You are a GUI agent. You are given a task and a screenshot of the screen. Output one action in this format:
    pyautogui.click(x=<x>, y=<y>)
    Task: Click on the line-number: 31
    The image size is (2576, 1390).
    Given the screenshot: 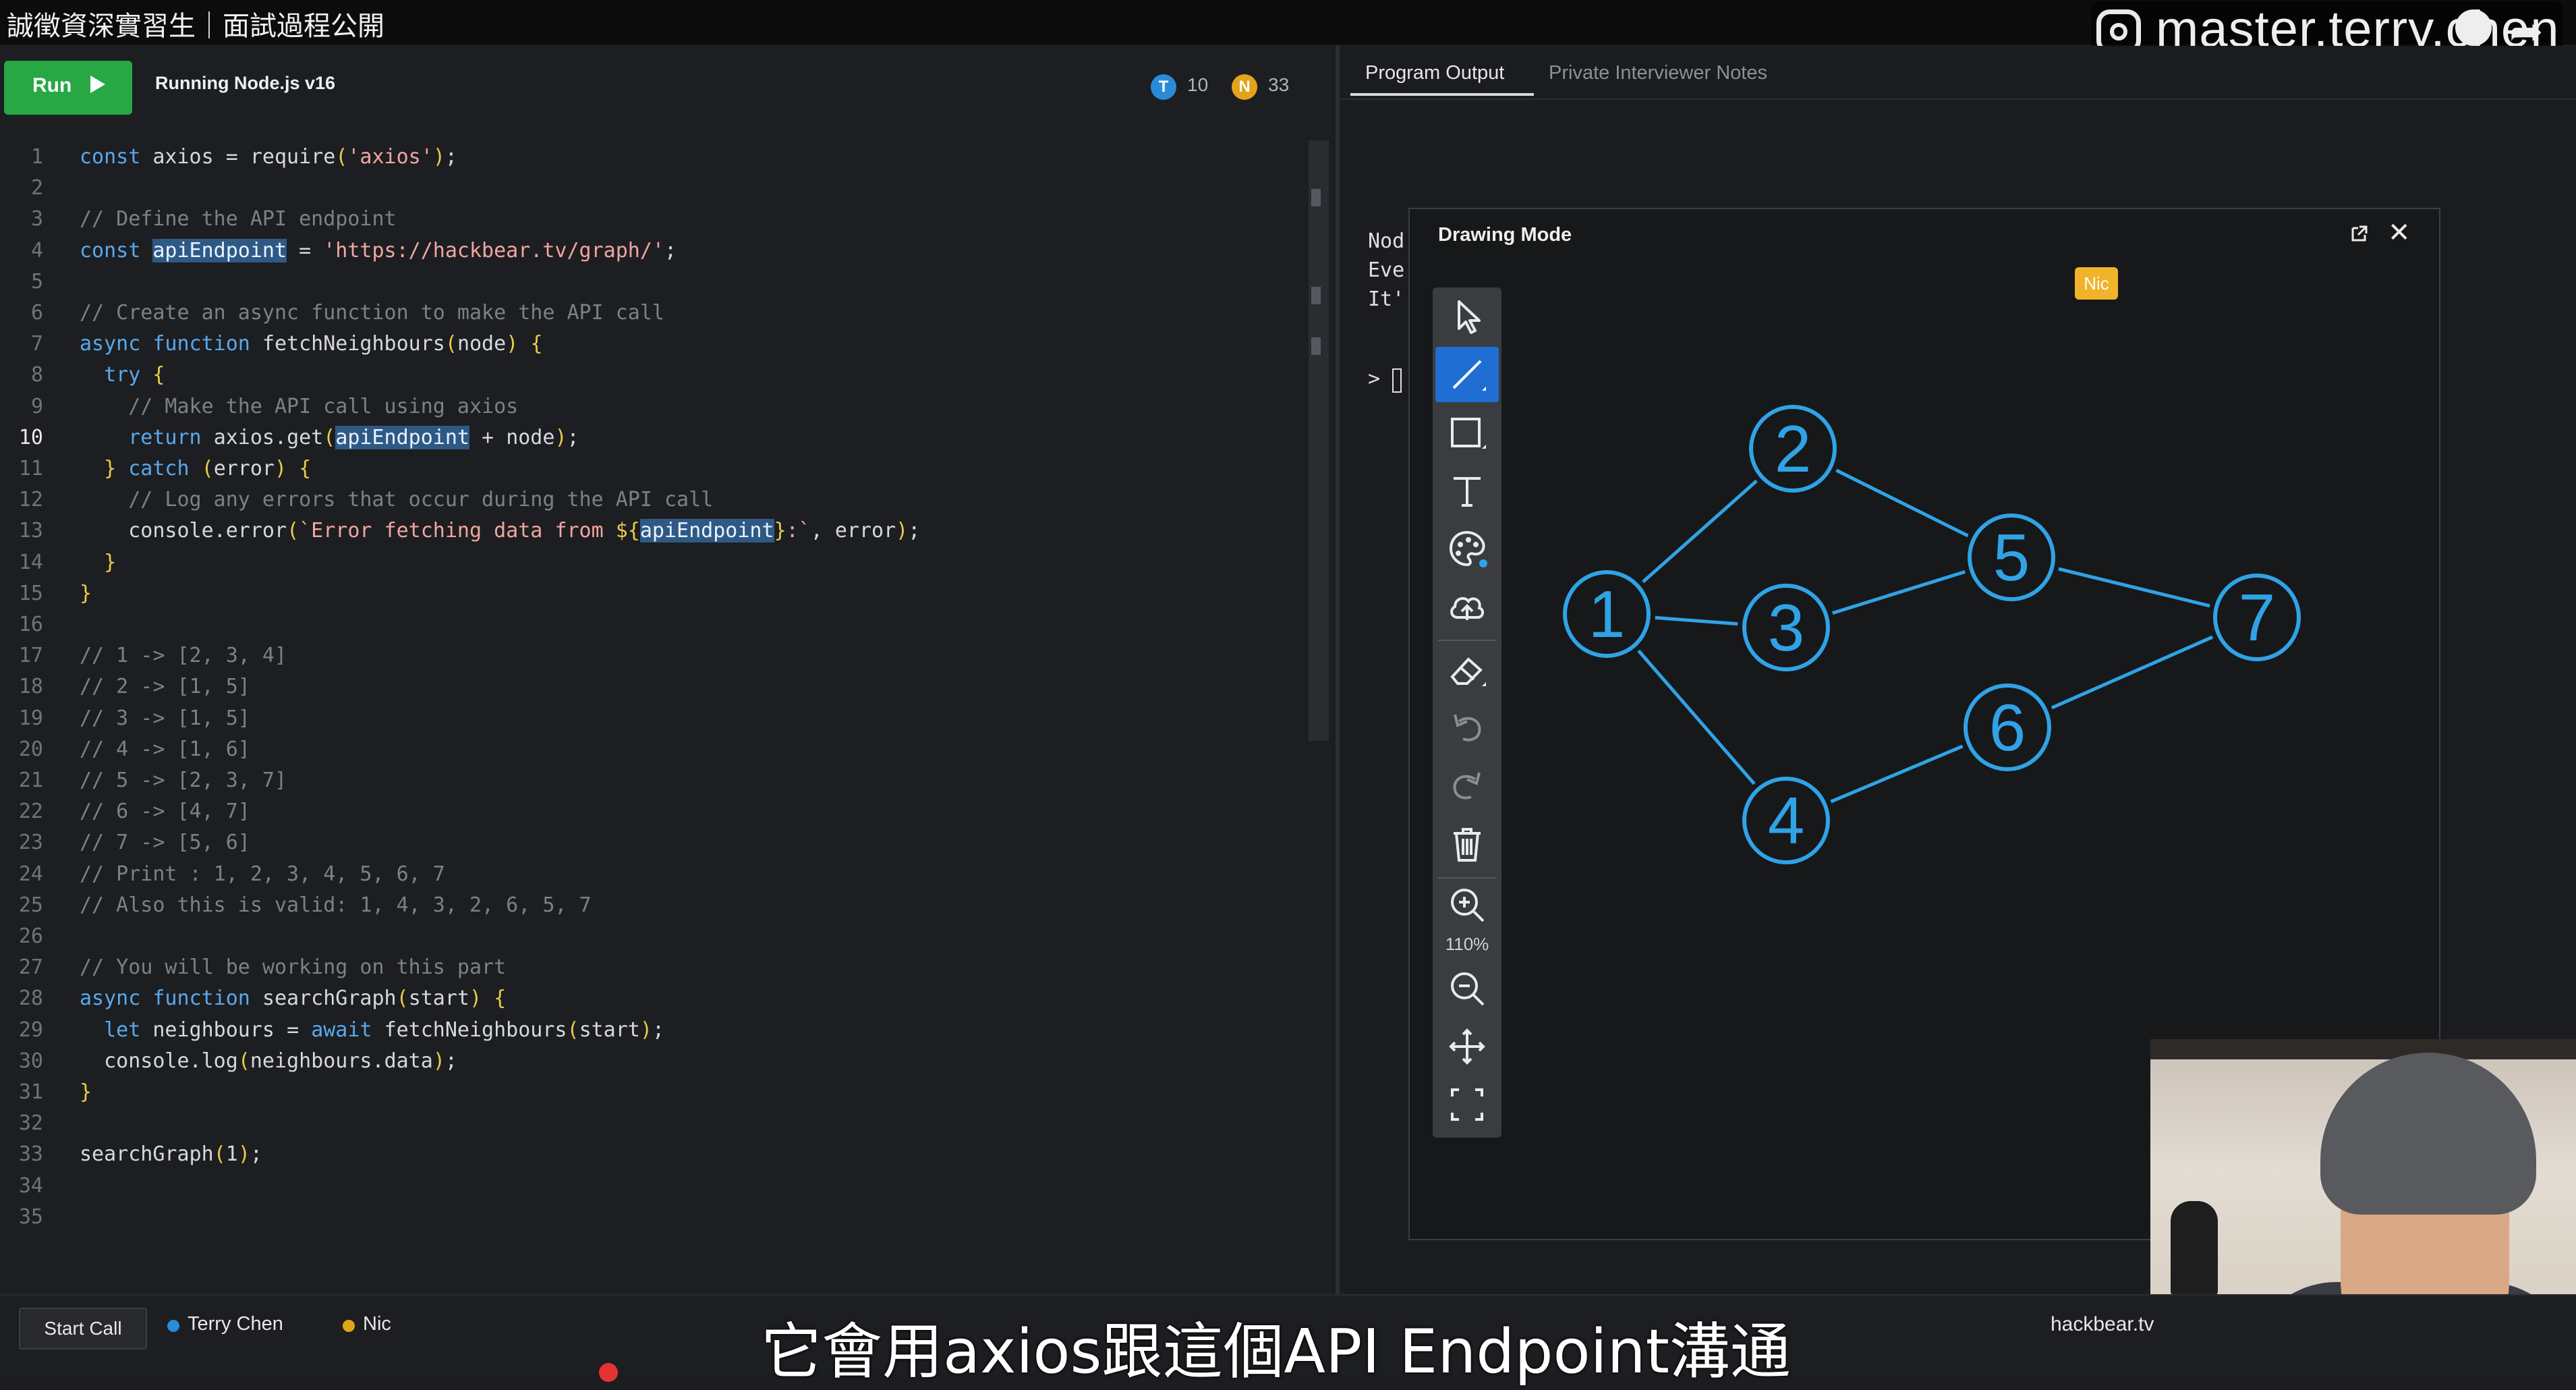 What is the action you would take?
    pyautogui.click(x=30, y=1092)
    